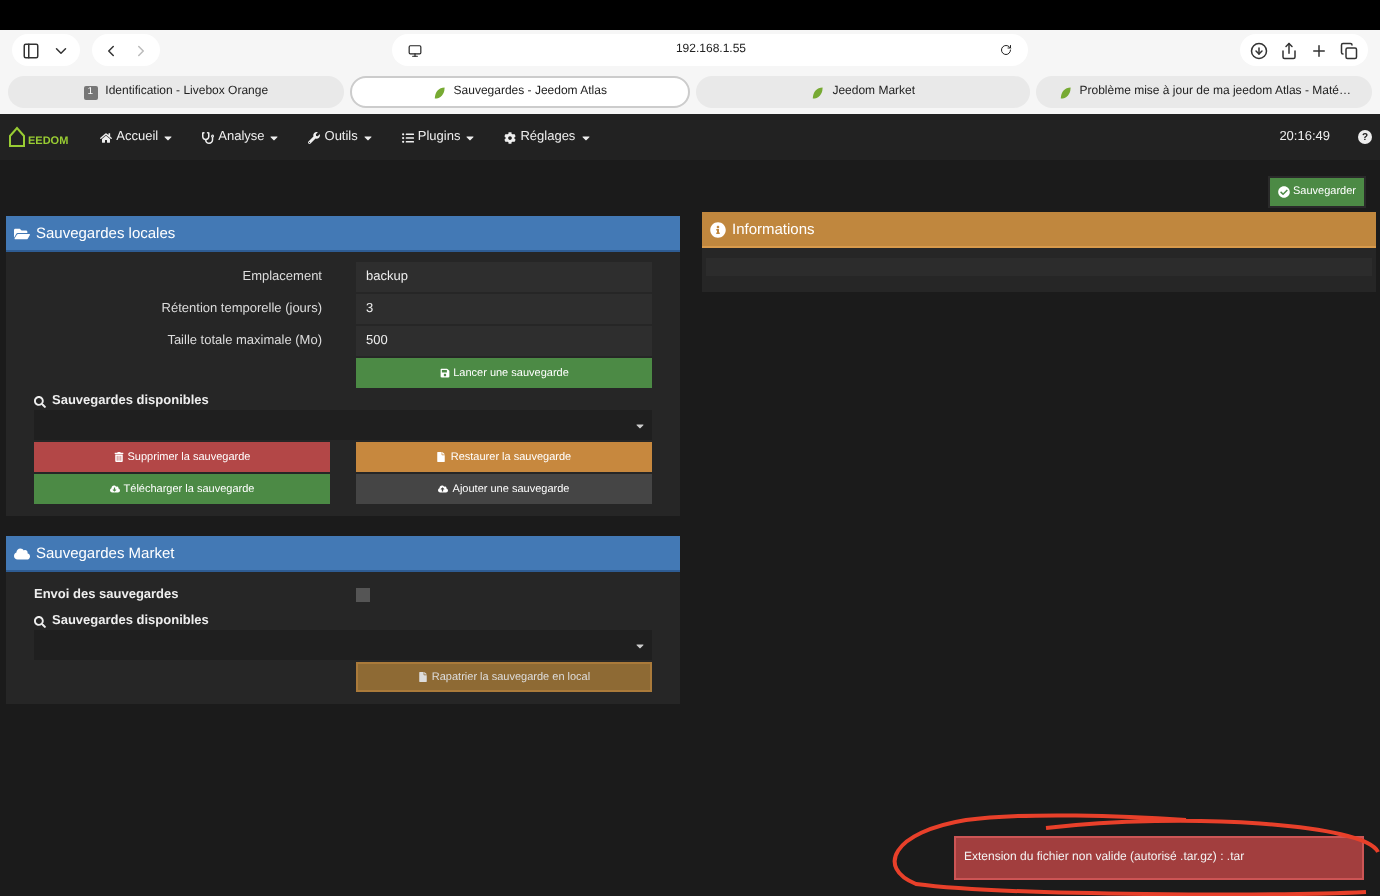  I want to click on checkbox, so click(363, 595).